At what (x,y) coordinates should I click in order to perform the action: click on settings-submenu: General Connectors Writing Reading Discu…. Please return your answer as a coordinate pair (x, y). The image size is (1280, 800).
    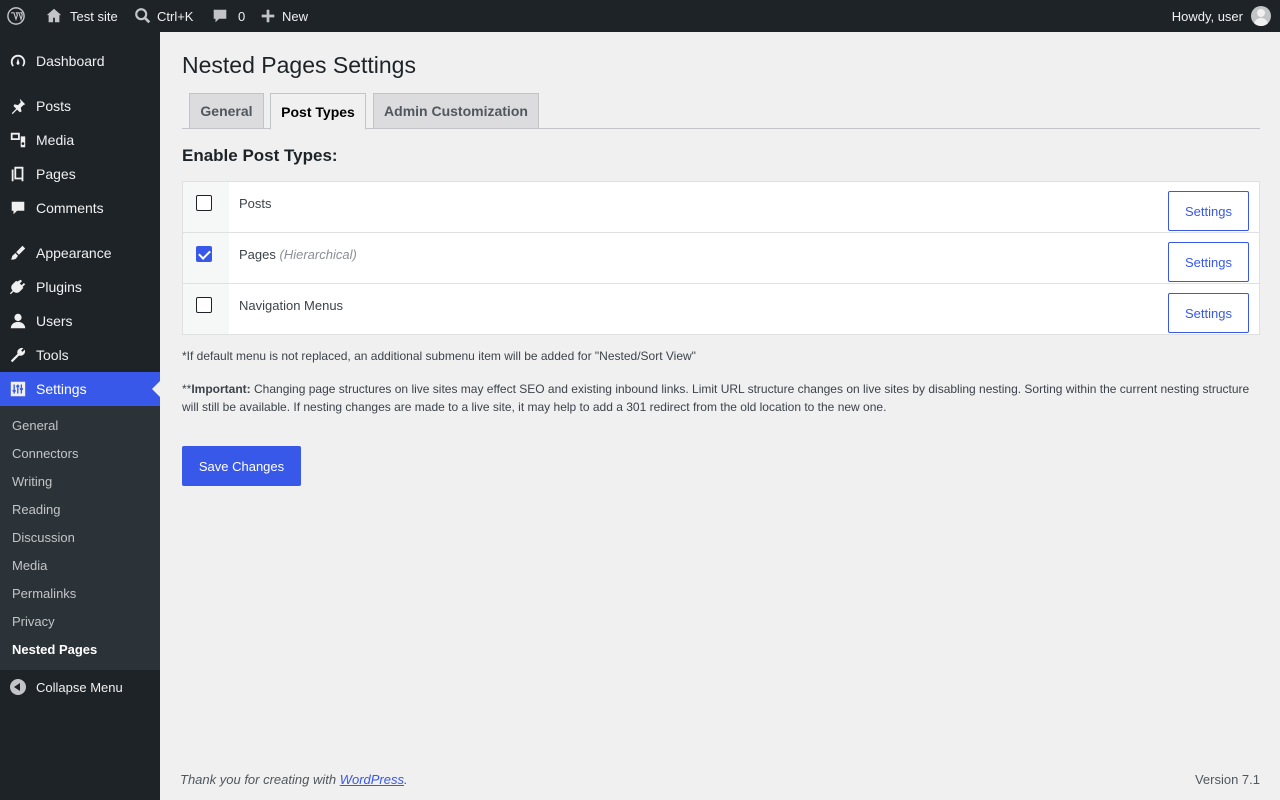
    Looking at the image, I should click on (80, 538).